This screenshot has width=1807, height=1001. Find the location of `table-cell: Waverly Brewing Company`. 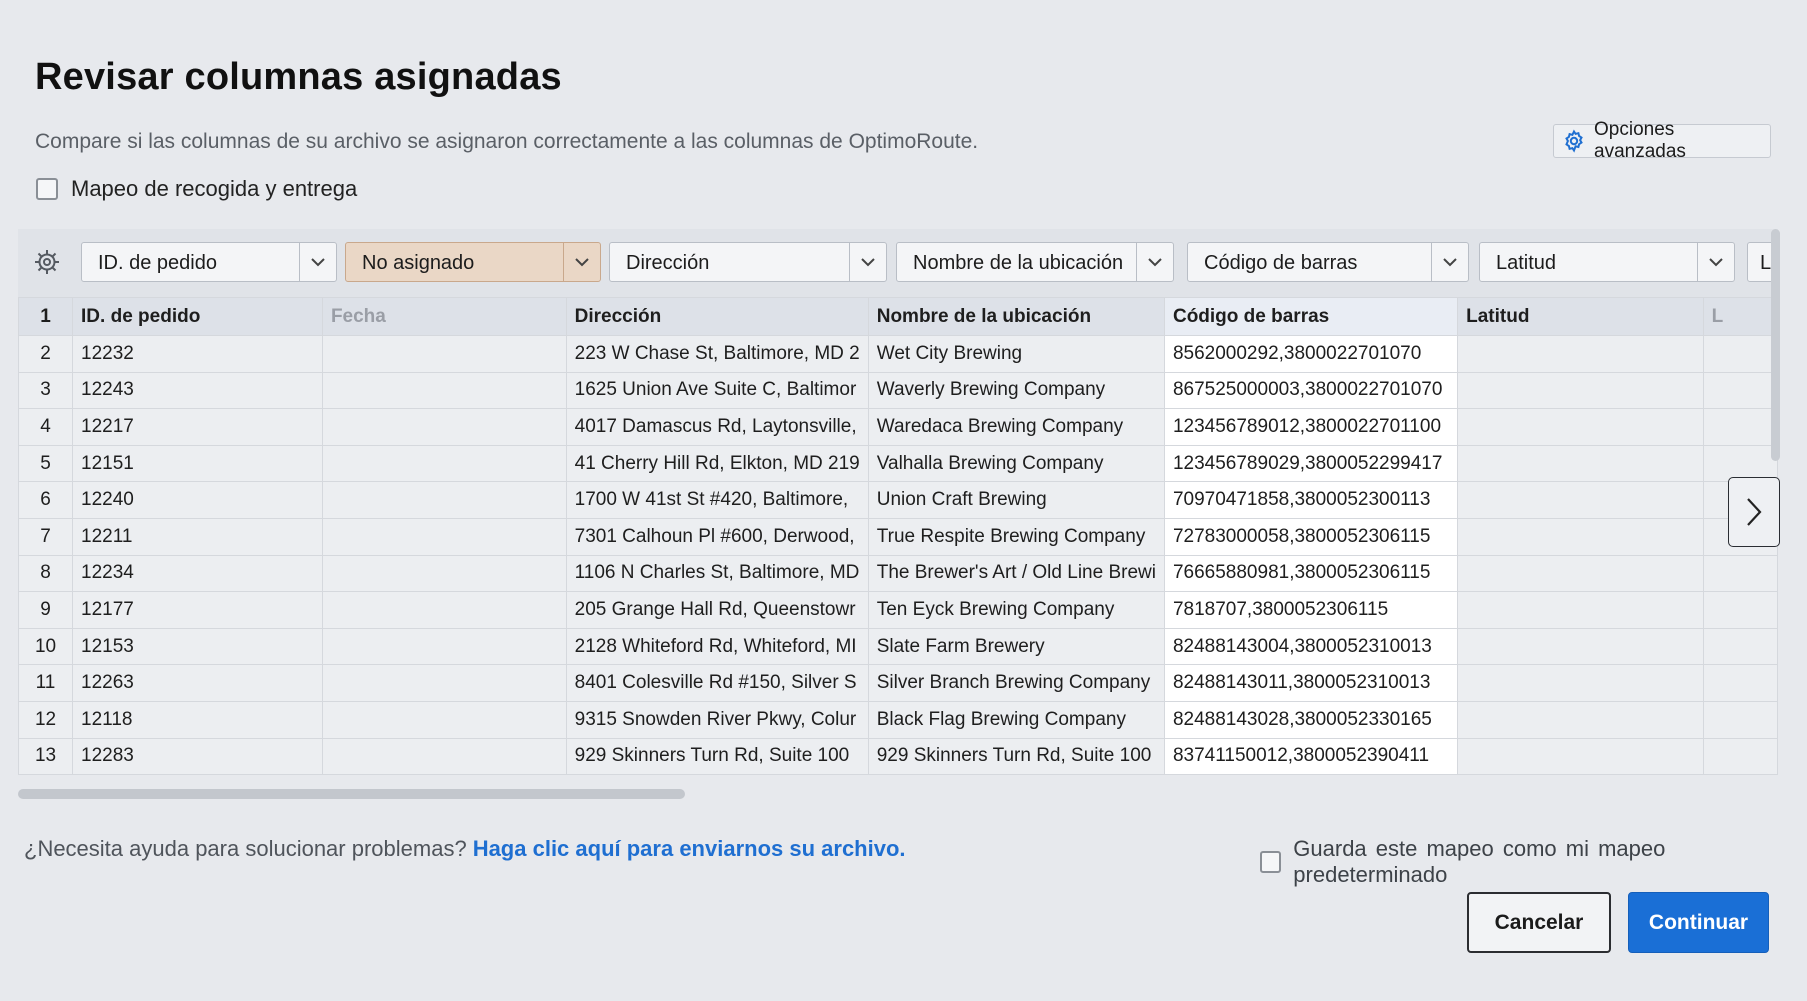

table-cell: Waverly Brewing Company is located at coordinates (1016, 390).